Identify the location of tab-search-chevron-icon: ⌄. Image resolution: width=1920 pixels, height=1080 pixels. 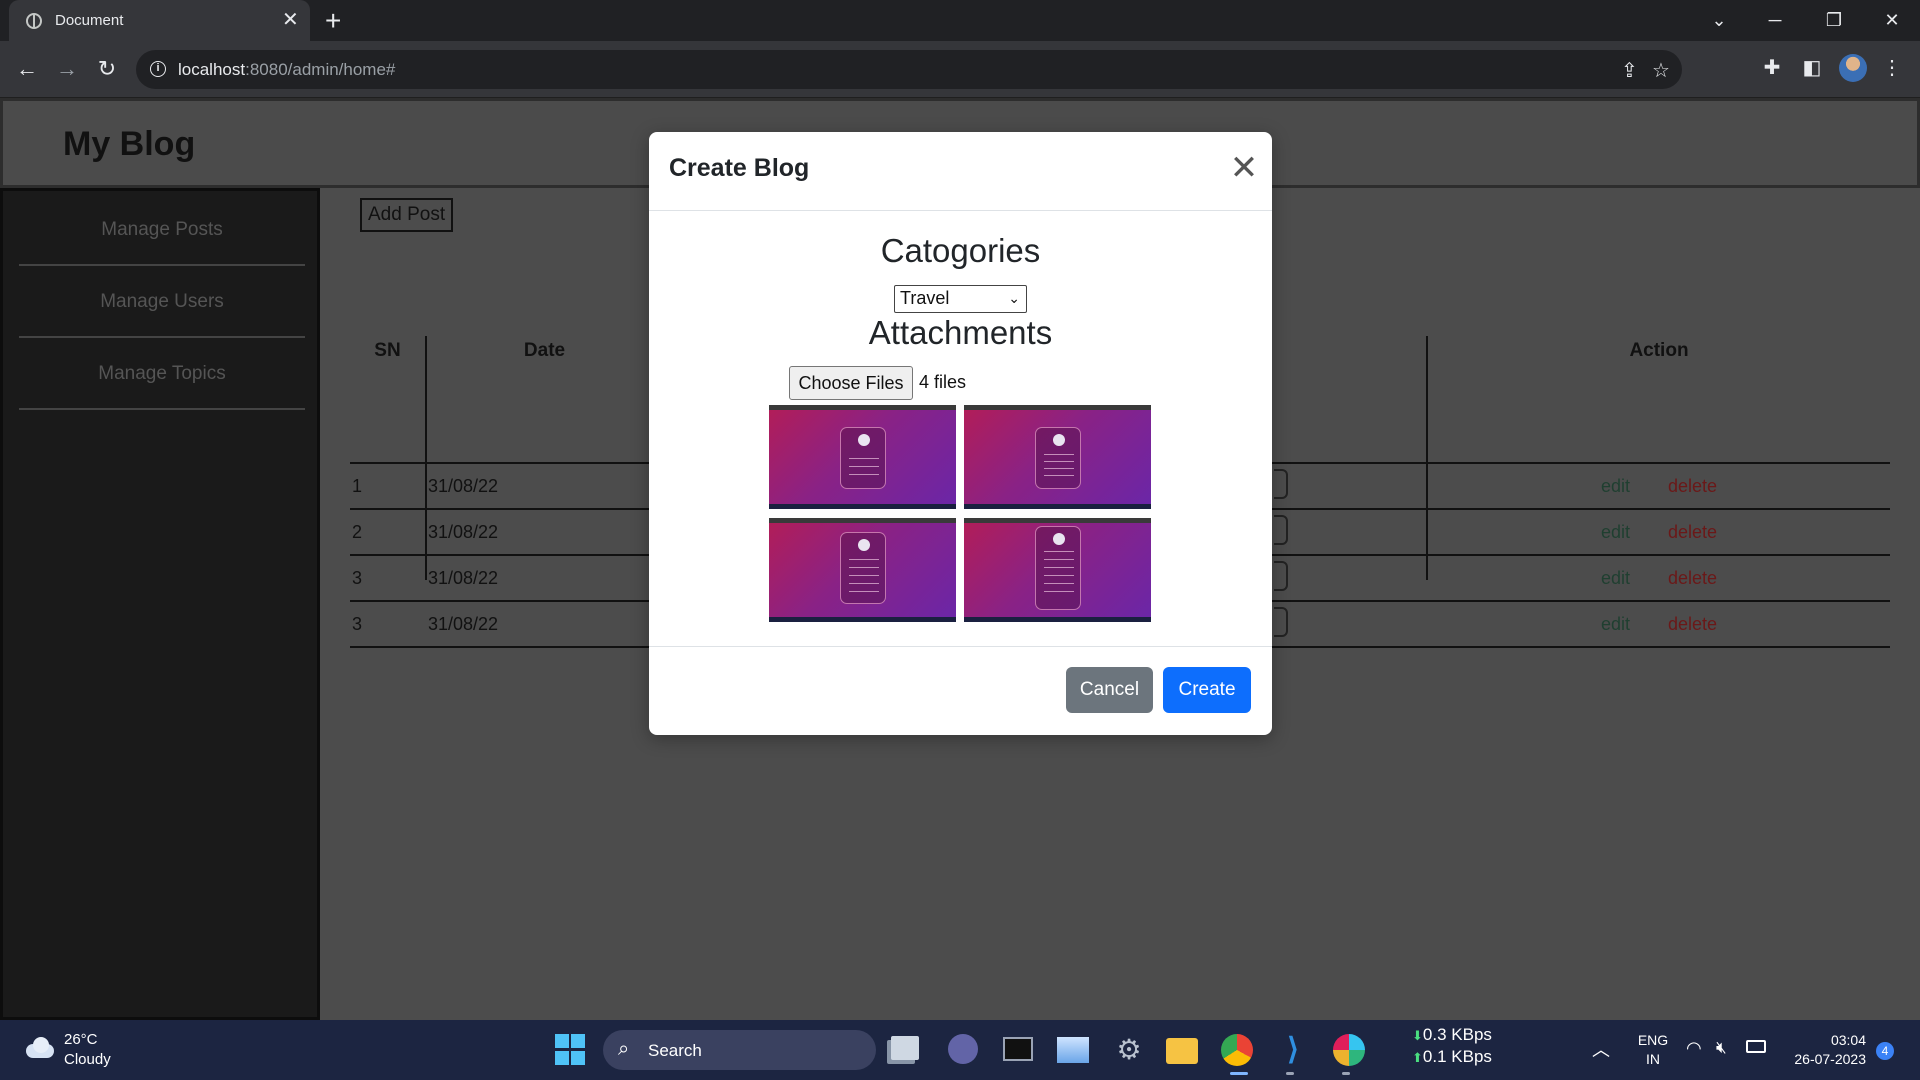
(1719, 20).